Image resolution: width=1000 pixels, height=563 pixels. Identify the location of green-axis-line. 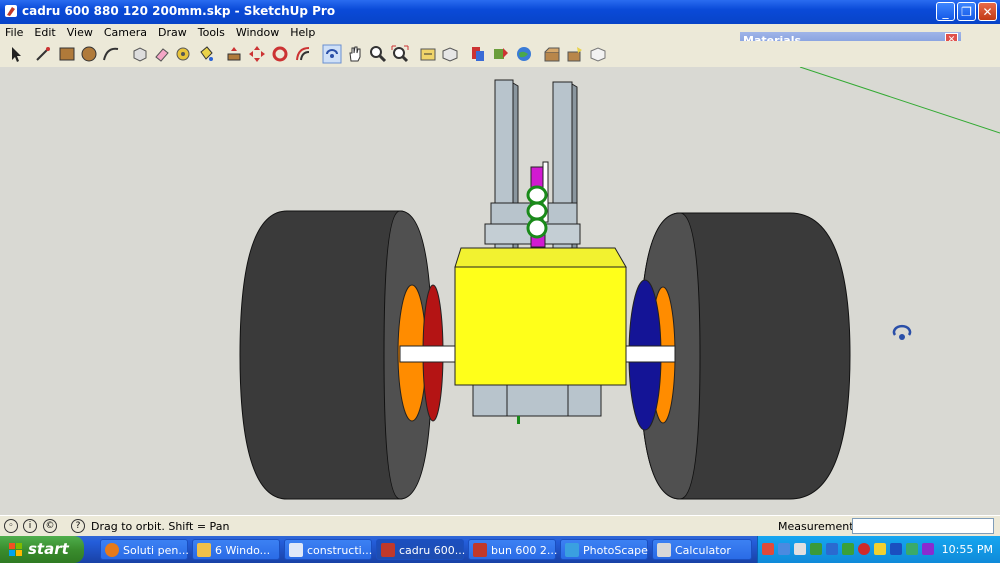
(899, 100).